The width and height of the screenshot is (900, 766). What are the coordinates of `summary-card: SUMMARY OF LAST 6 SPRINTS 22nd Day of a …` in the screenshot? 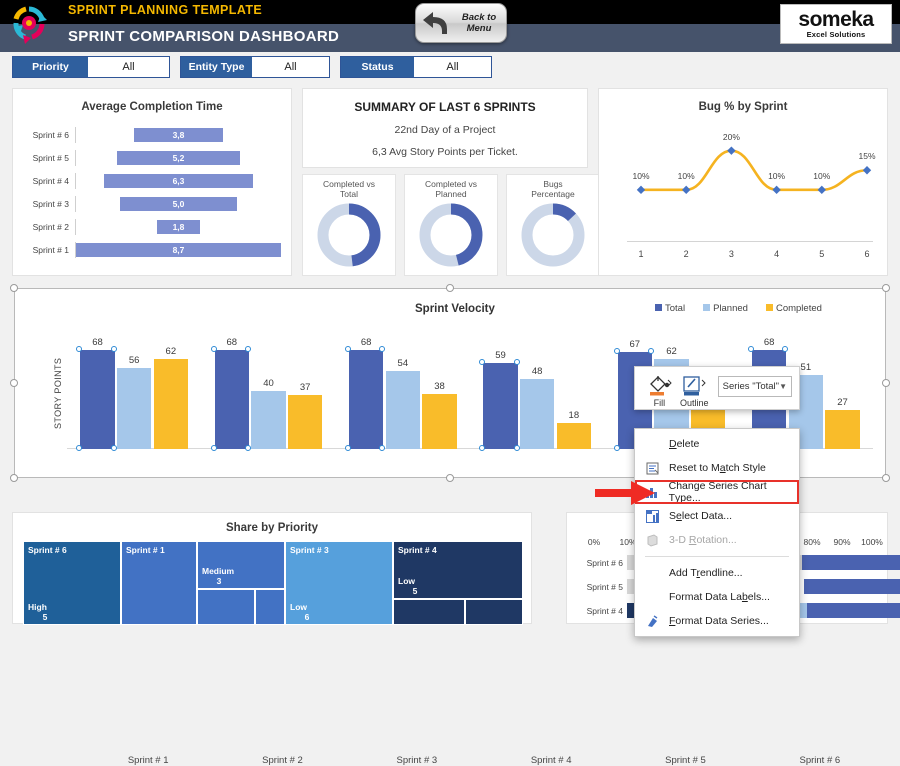 It's located at (445, 128).